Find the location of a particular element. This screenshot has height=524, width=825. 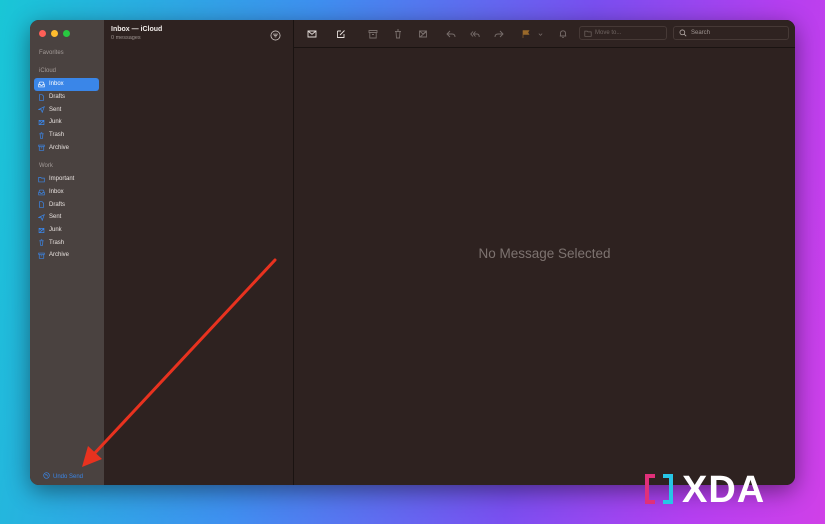

no-message-selected-label: No Message Selected is located at coordinates (544, 253).